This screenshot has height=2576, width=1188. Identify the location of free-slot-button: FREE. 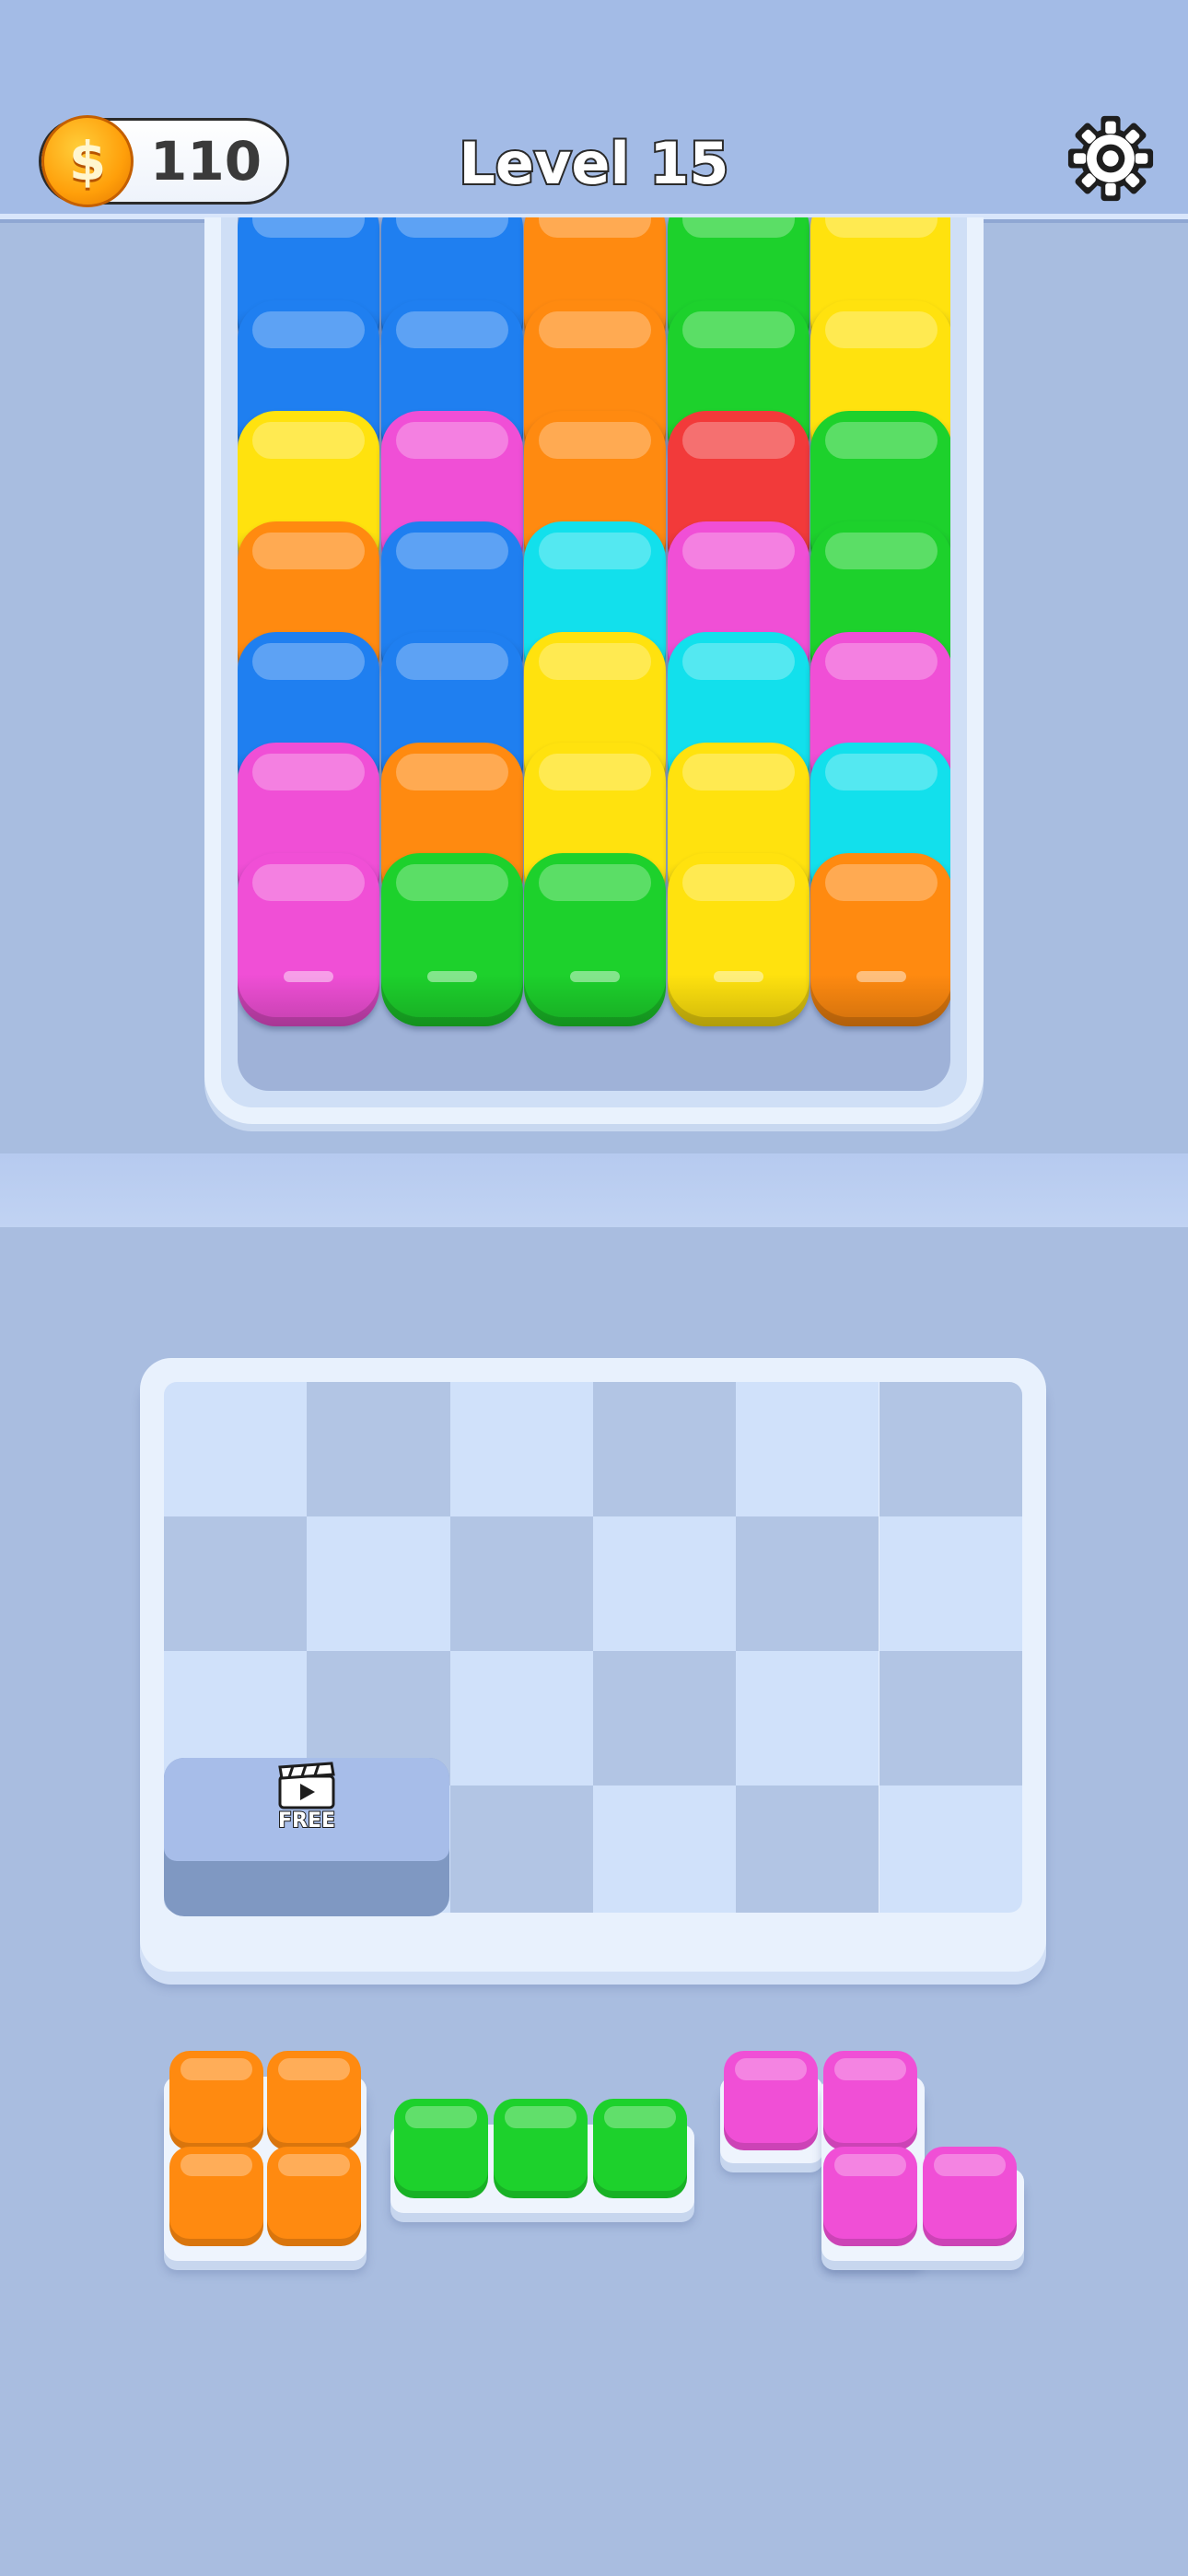
(306, 1837).